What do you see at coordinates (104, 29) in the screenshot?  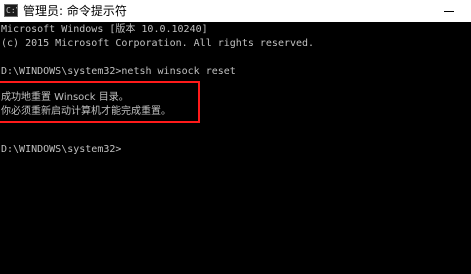 I see `console-line-version: Microsoft Windows [版本 10.0.10240]` at bounding box center [104, 29].